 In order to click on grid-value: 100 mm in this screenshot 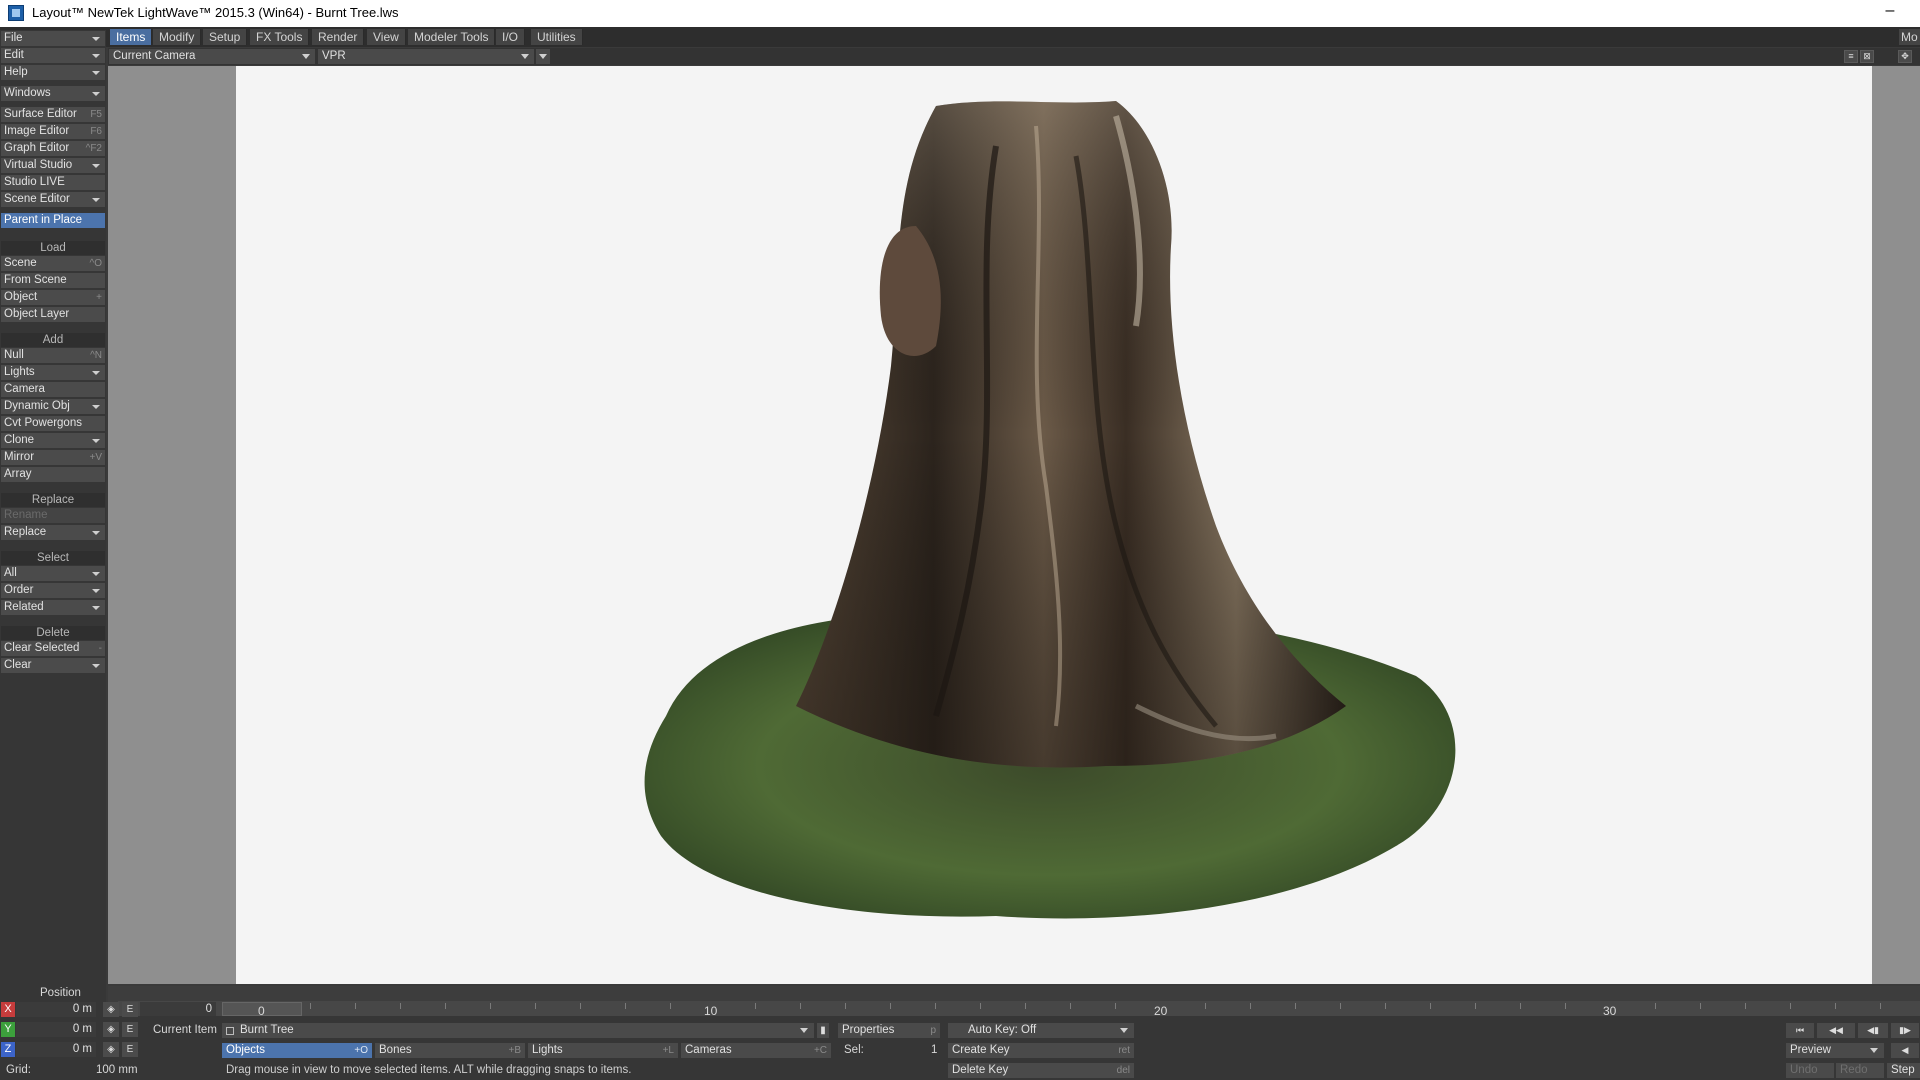, I will do `click(117, 1070)`.